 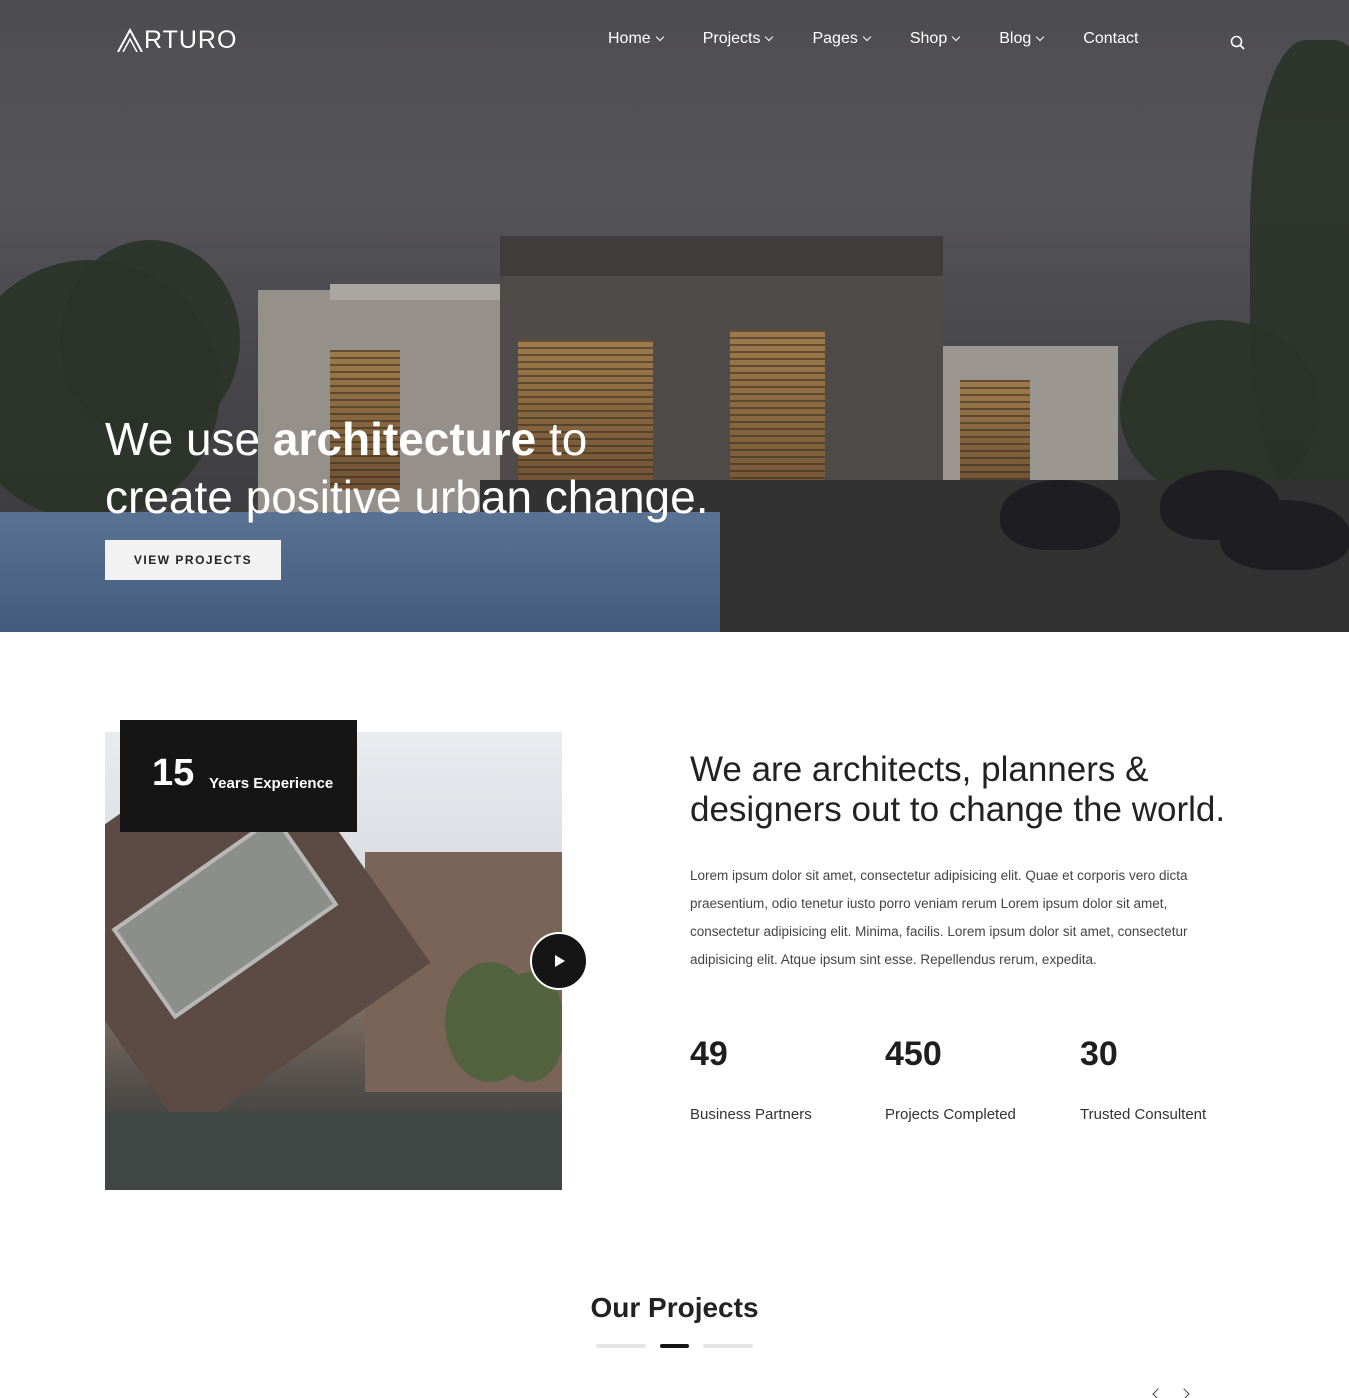 I want to click on chevron-right-icon, so click(x=1184, y=1393).